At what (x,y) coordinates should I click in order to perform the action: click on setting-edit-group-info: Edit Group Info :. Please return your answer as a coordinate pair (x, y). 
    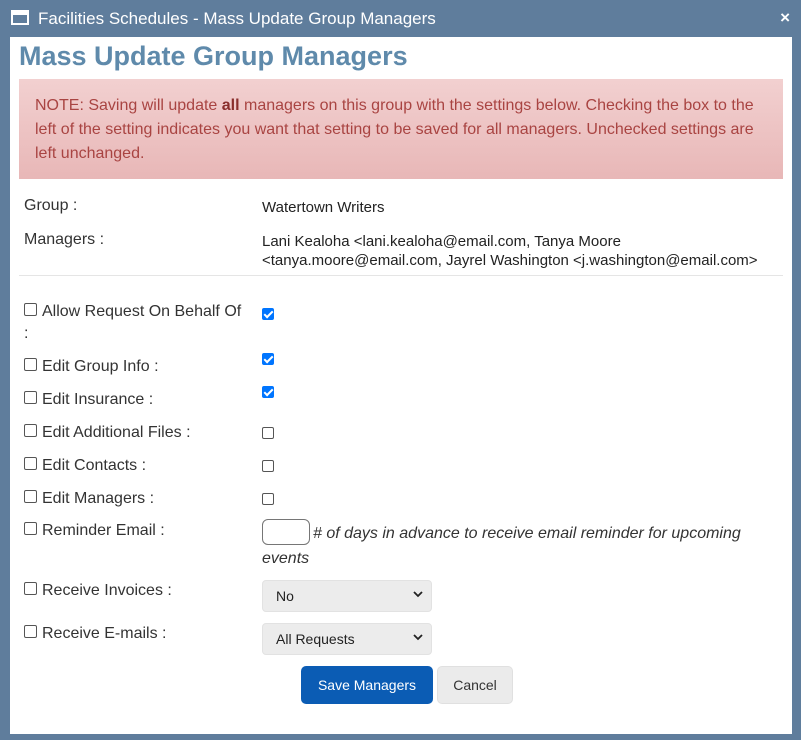
    Looking at the image, I should click on (91, 367).